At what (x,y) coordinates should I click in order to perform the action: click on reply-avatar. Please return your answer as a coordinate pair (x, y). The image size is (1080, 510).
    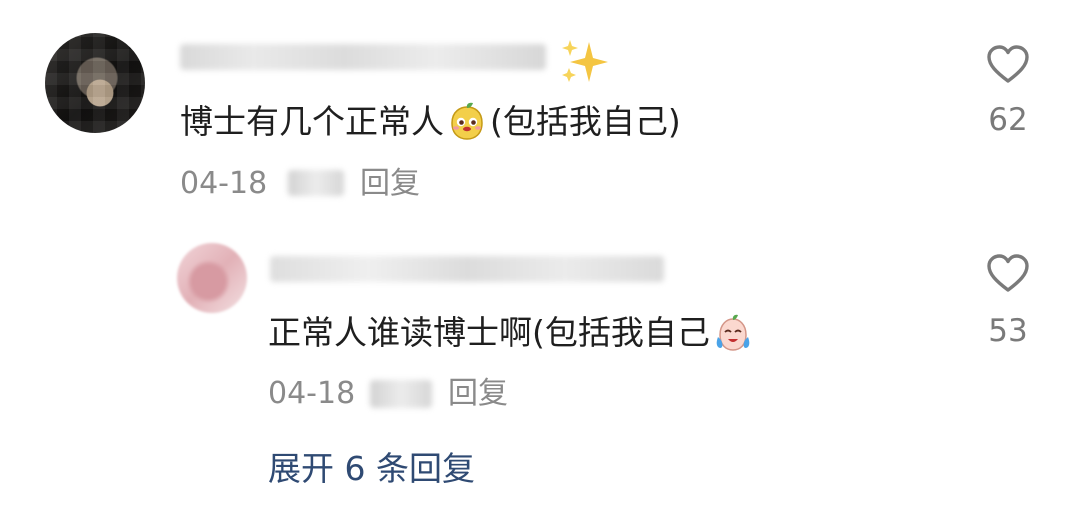
    Looking at the image, I should click on (212, 278).